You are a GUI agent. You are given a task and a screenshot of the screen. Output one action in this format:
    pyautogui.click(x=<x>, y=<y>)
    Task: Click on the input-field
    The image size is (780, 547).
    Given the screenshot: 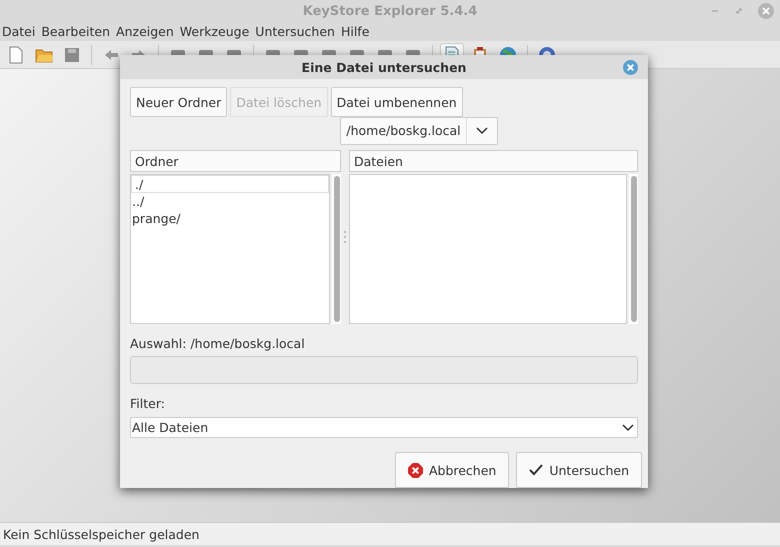 What is the action you would take?
    pyautogui.click(x=384, y=370)
    